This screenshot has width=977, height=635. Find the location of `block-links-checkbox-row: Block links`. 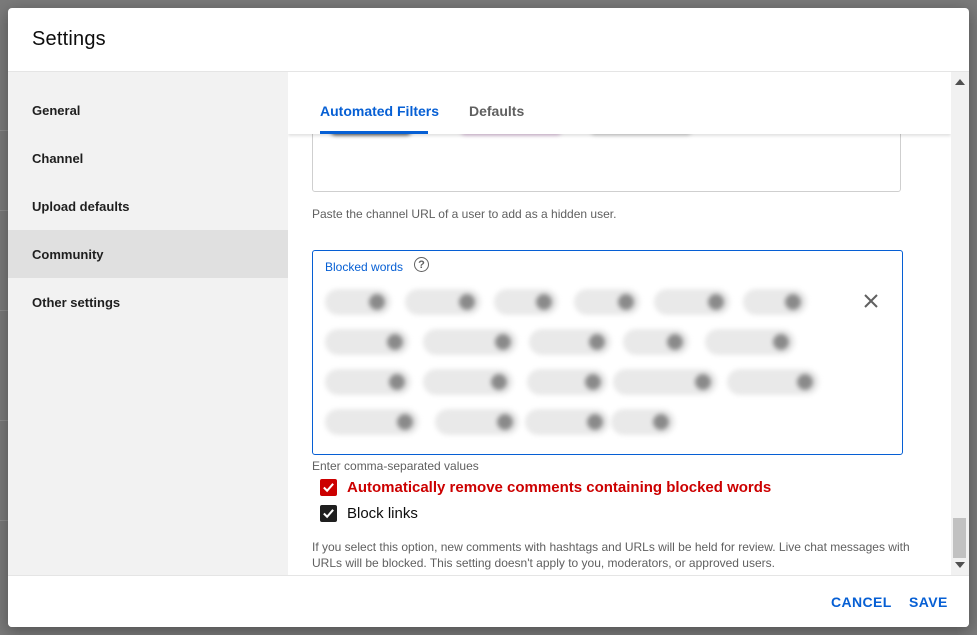

block-links-checkbox-row: Block links is located at coordinates (369, 513).